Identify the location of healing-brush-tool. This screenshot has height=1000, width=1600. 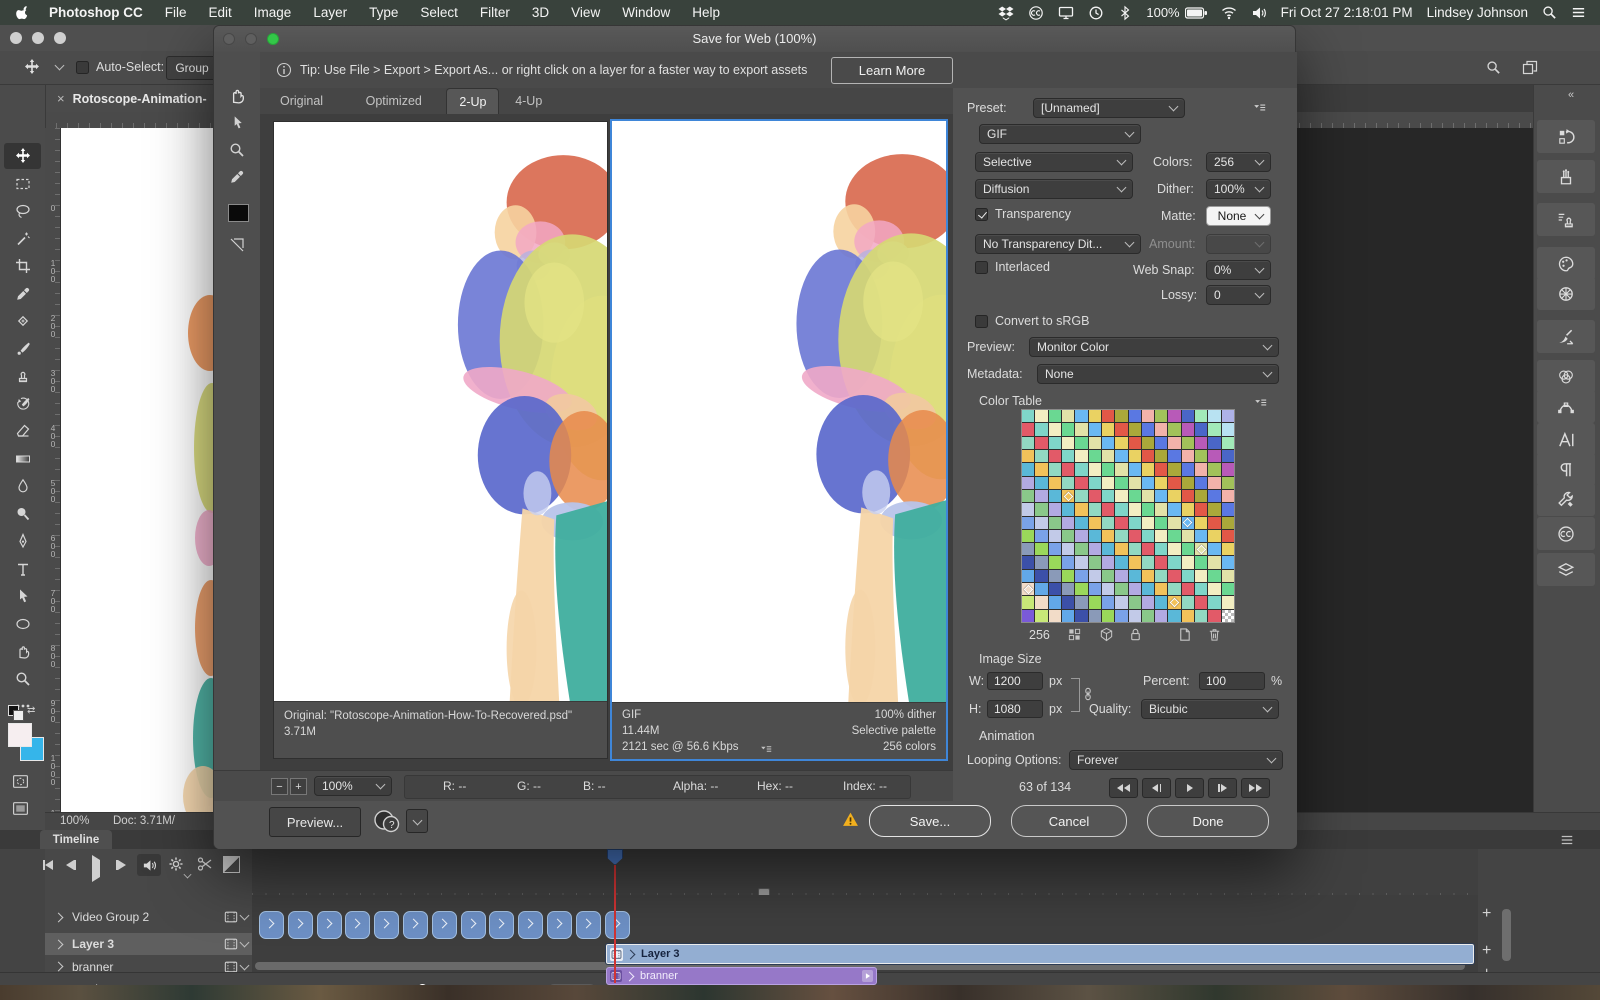
(22, 321).